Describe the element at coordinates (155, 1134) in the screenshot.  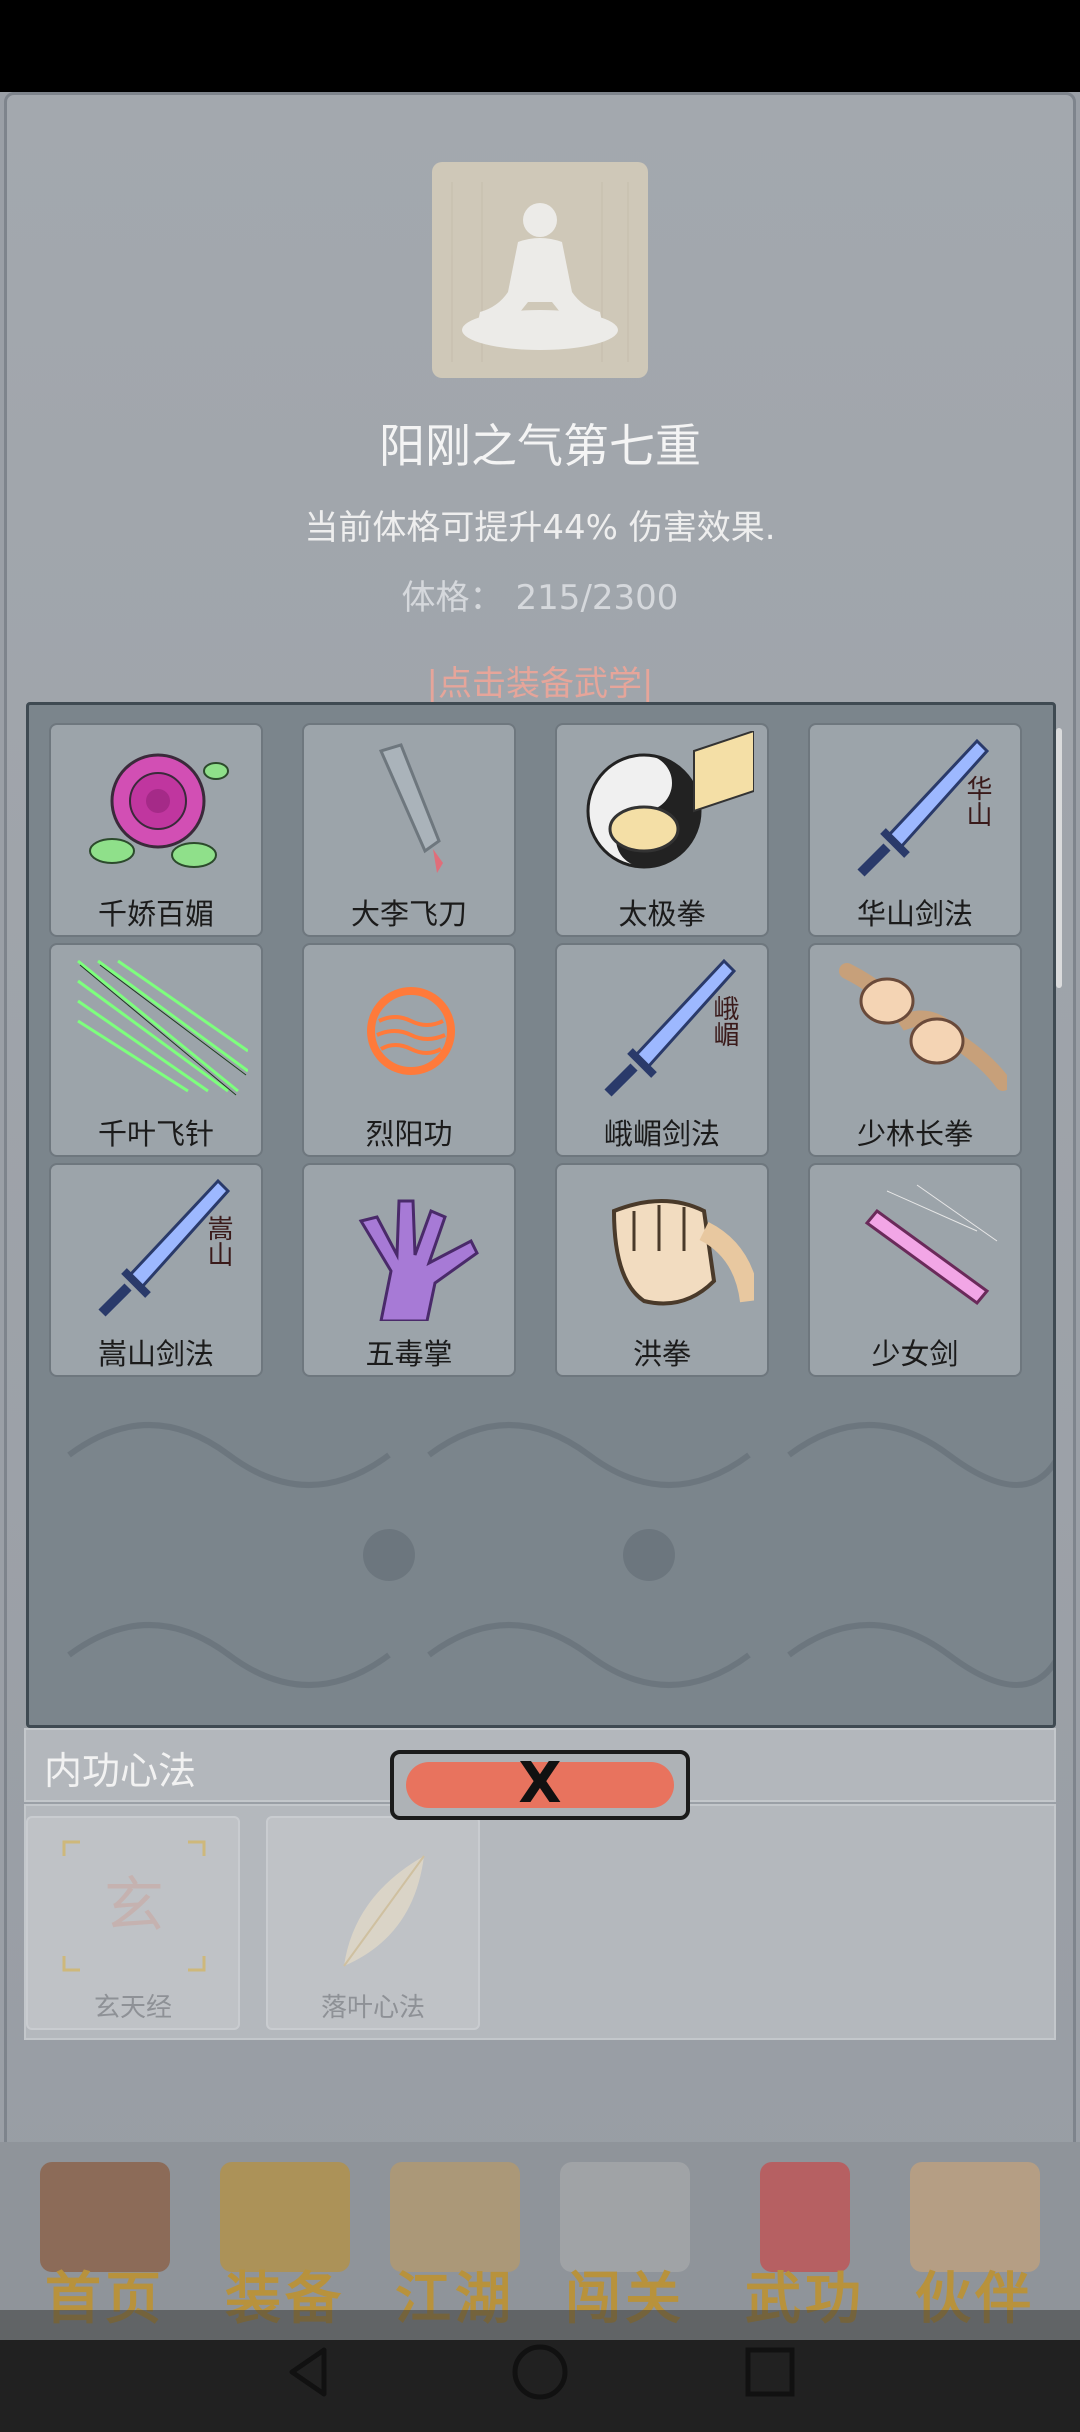
I see `skill-label: 千叶飞针` at that location.